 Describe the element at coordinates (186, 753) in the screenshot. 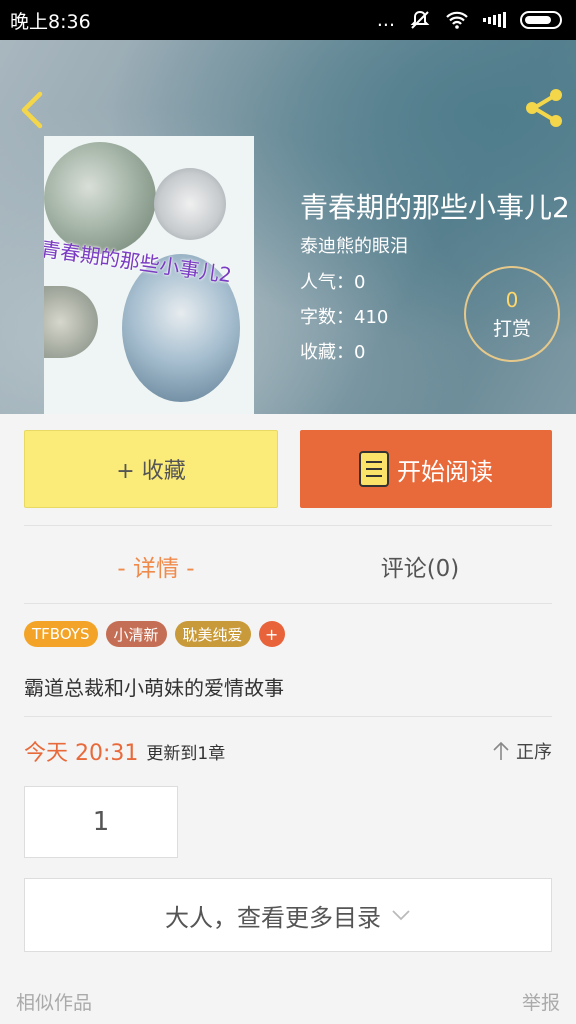

I see `update-text: 更新到1章` at that location.